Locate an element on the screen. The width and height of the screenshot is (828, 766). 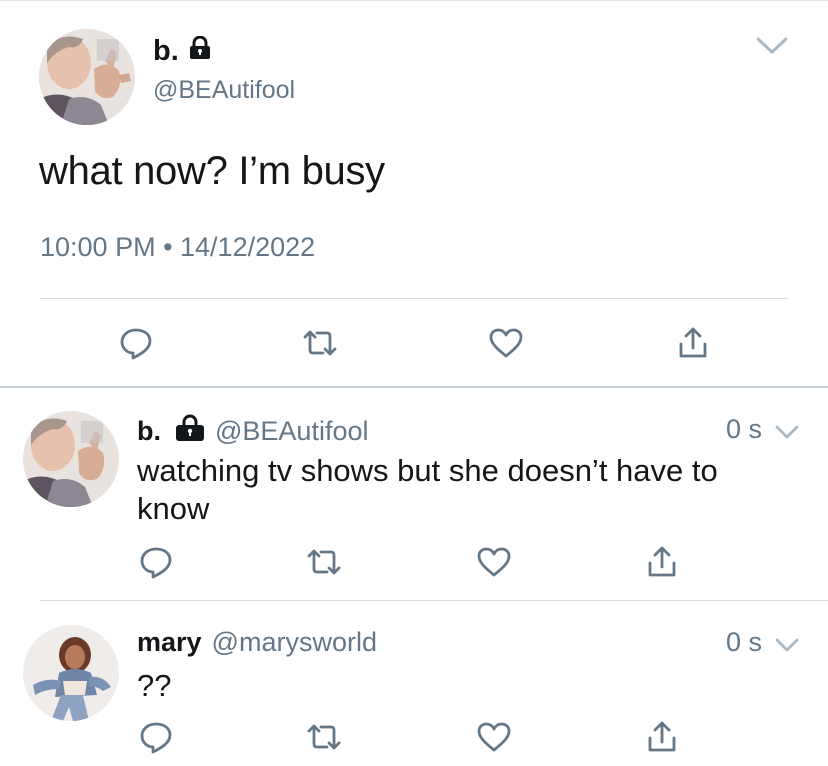
tweet-text: ?? is located at coordinates (154, 685).